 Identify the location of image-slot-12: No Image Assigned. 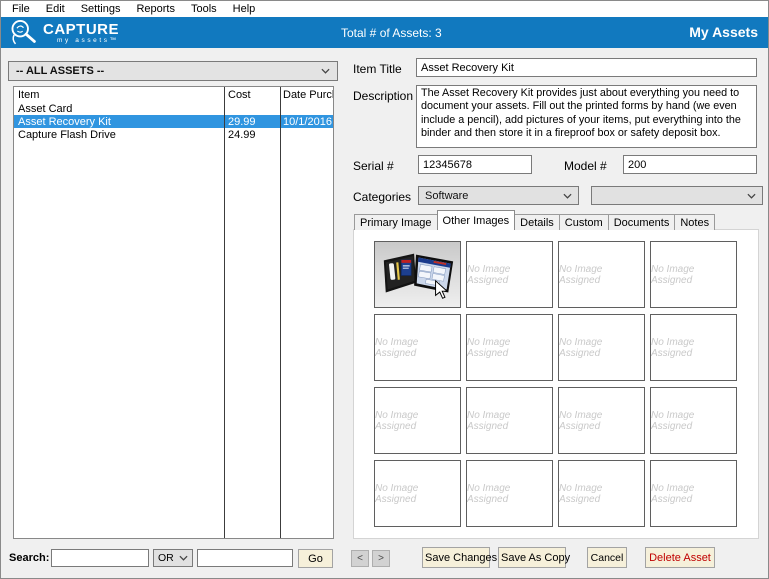
(693, 420).